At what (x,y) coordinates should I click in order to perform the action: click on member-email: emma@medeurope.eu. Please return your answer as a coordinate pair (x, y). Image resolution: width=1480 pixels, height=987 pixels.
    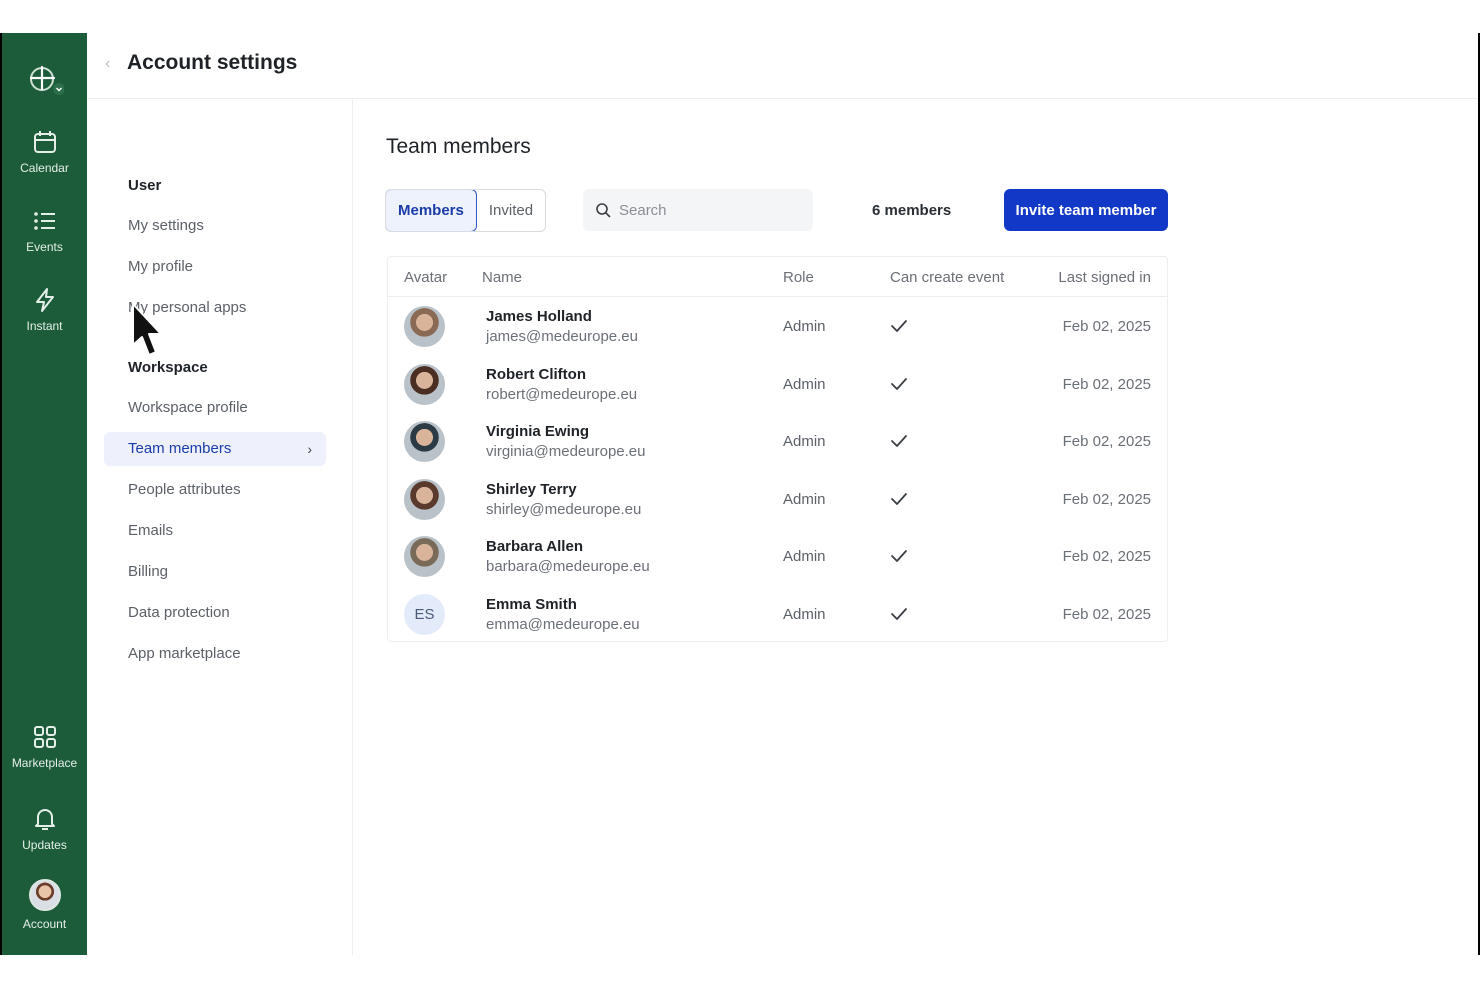
    Looking at the image, I should click on (563, 624).